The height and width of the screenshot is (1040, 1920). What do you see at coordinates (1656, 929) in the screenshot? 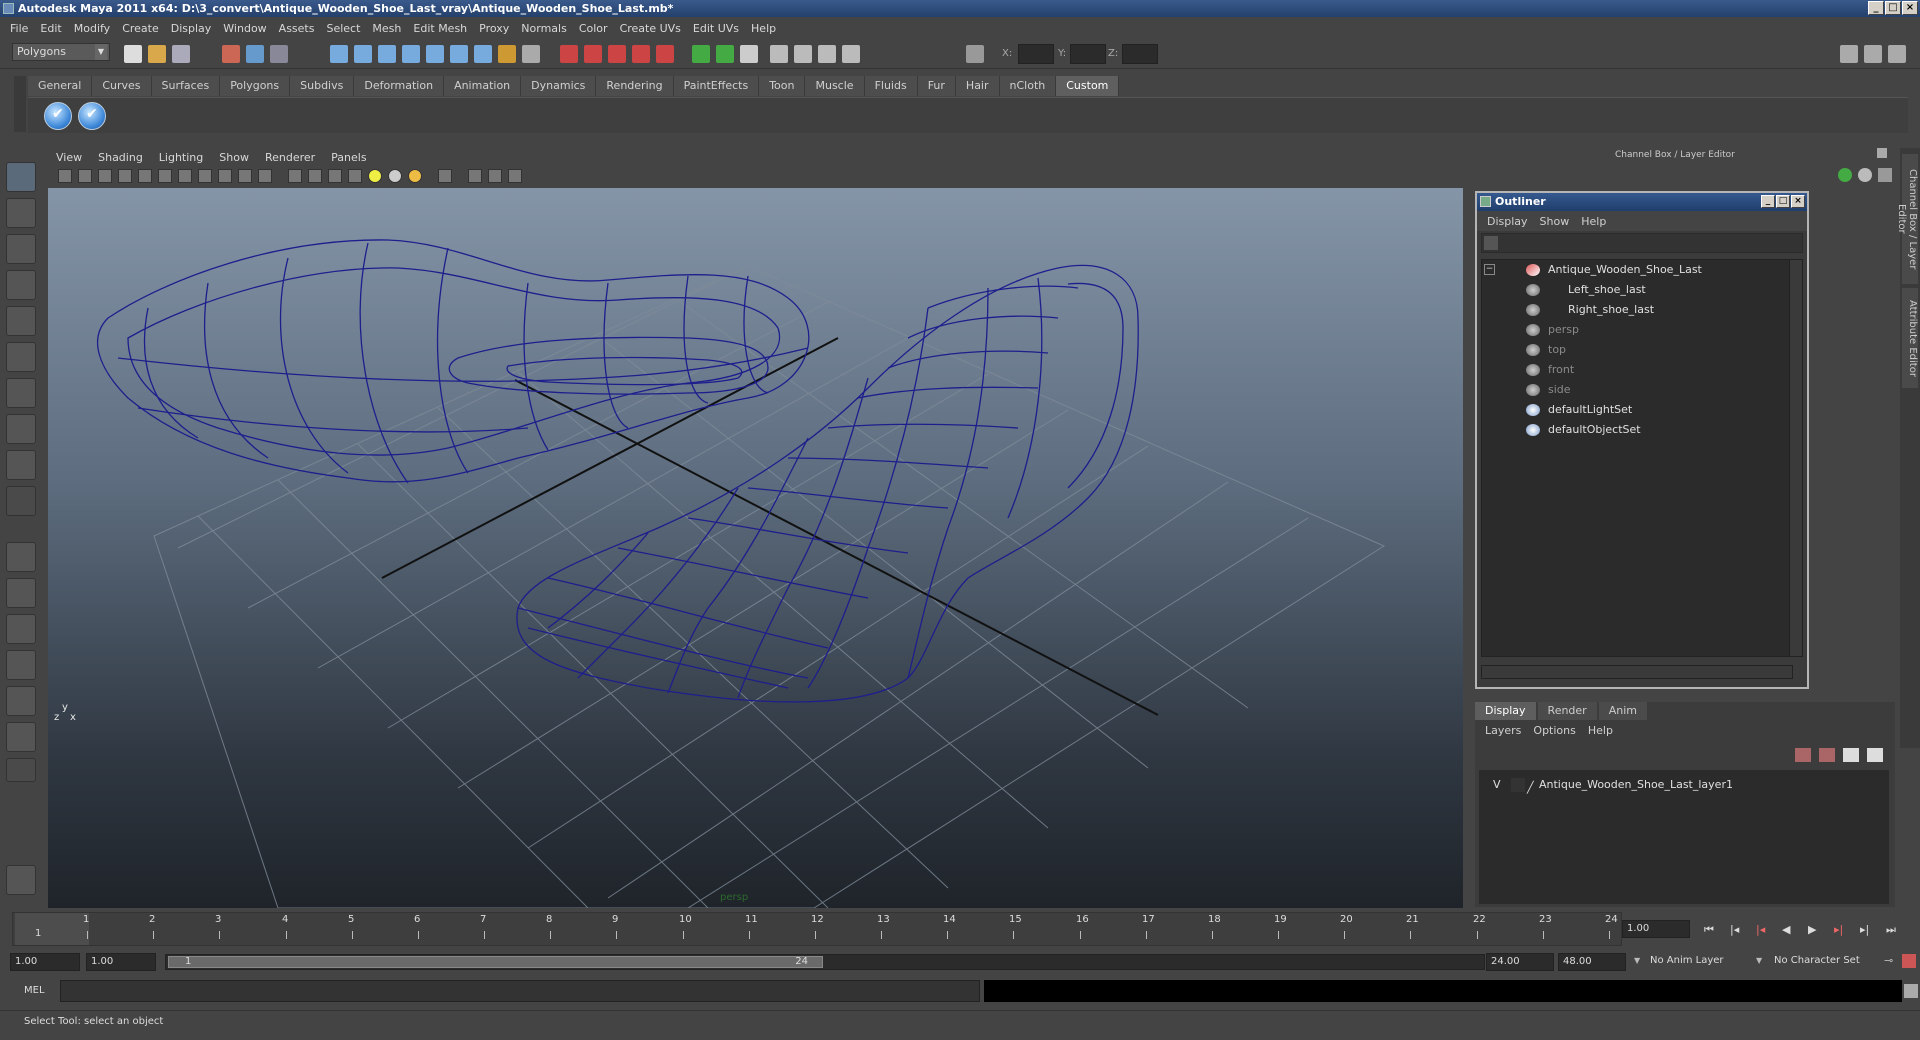
I see `current-time-field: 1.00` at bounding box center [1656, 929].